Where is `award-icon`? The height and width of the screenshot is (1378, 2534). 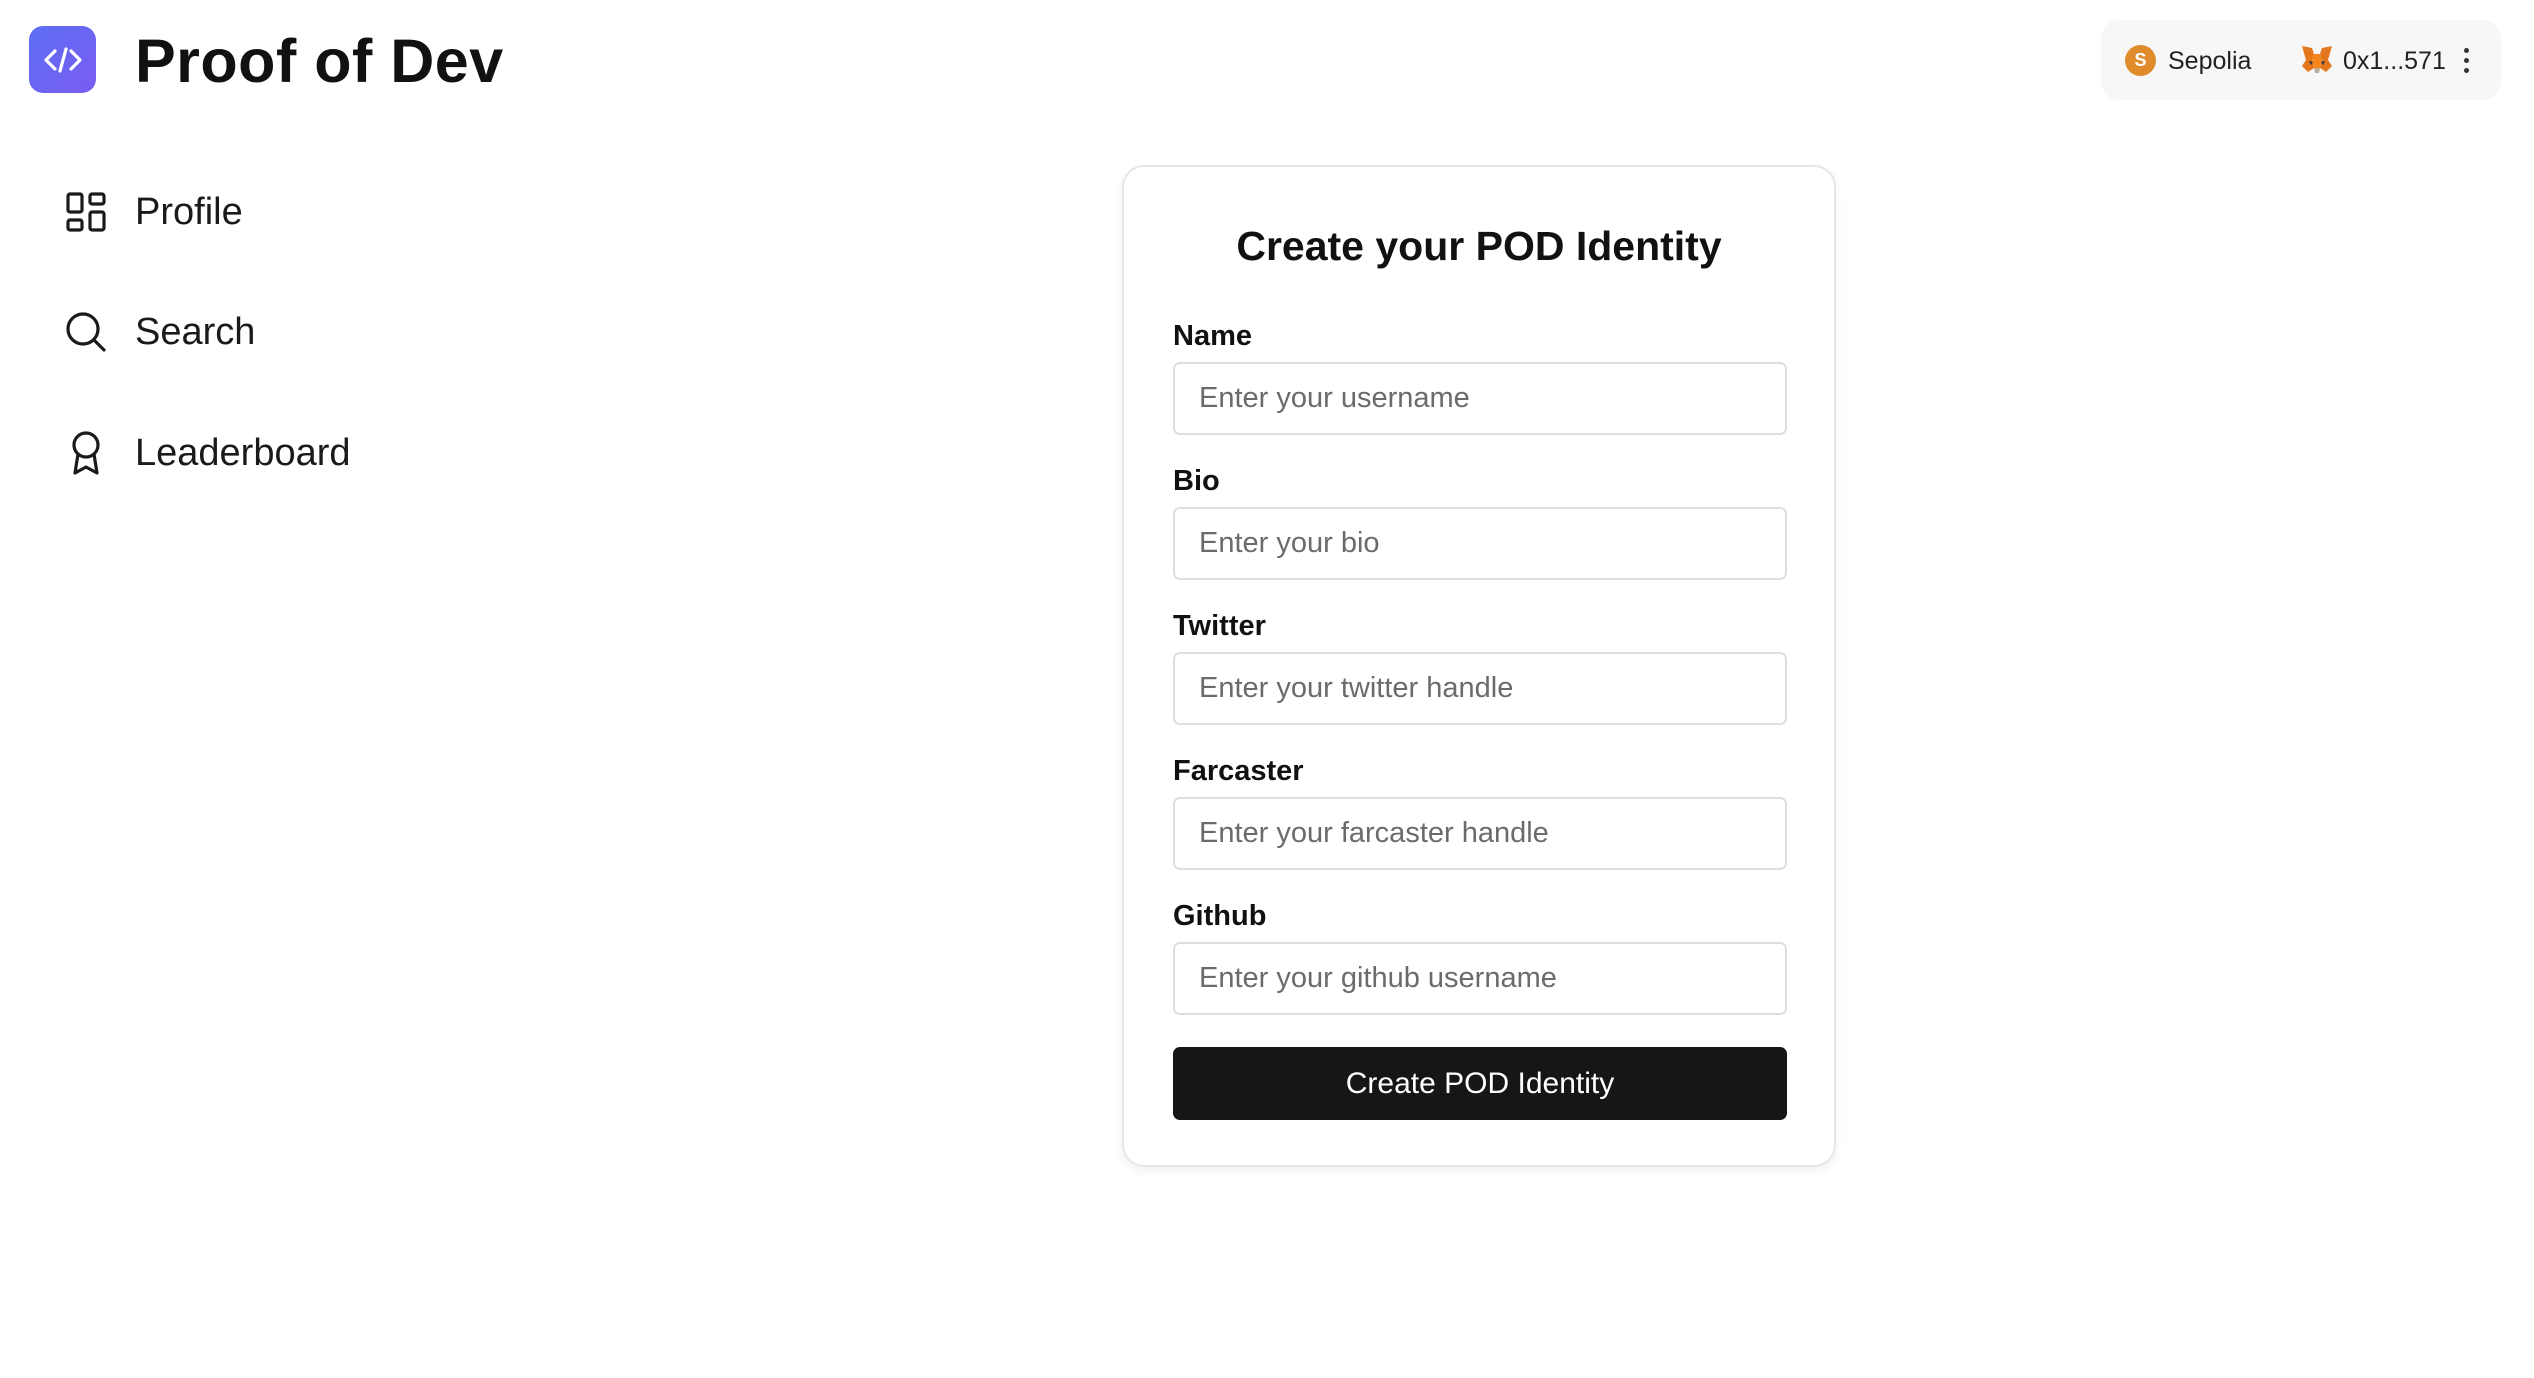 award-icon is located at coordinates (86, 453).